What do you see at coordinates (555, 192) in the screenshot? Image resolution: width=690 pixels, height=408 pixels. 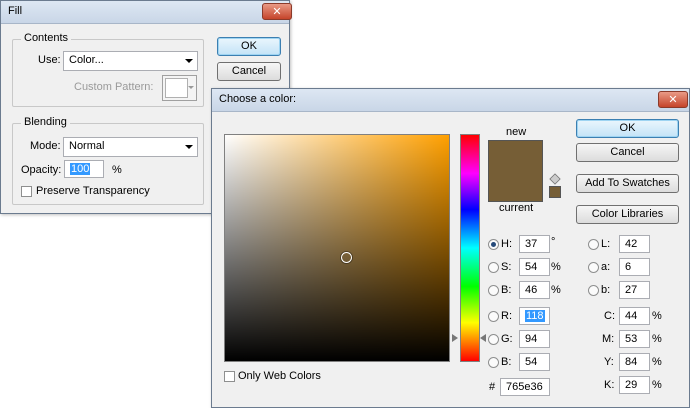 I see `gamut-color-swatch` at bounding box center [555, 192].